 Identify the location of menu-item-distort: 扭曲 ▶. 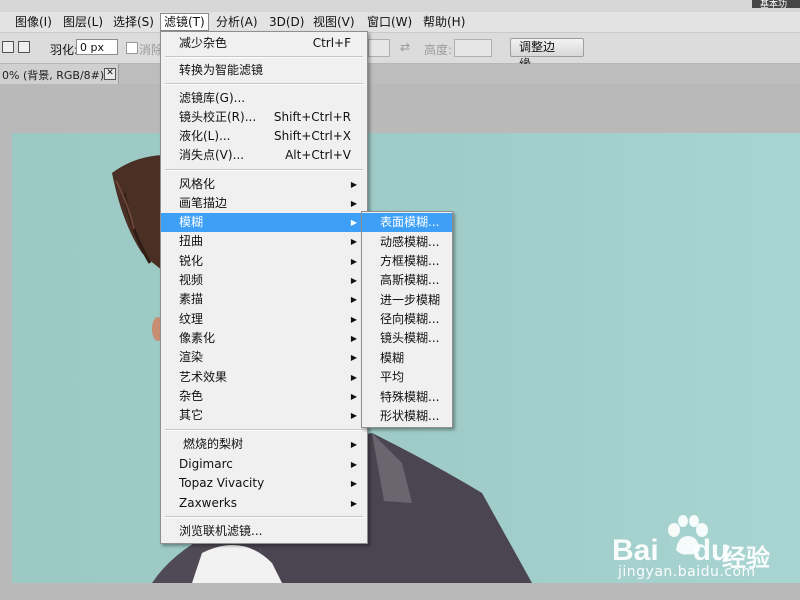
(264, 241).